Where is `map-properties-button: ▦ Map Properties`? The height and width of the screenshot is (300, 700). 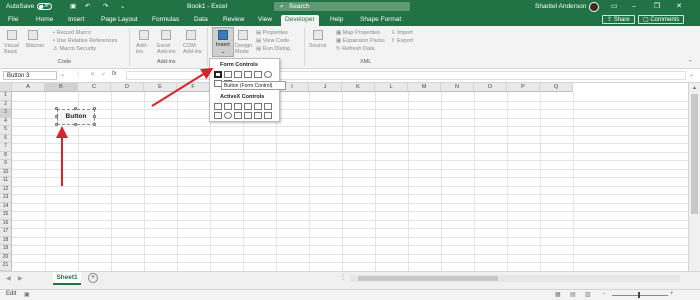
map-properties-button: ▦ Map Properties is located at coordinates (358, 33).